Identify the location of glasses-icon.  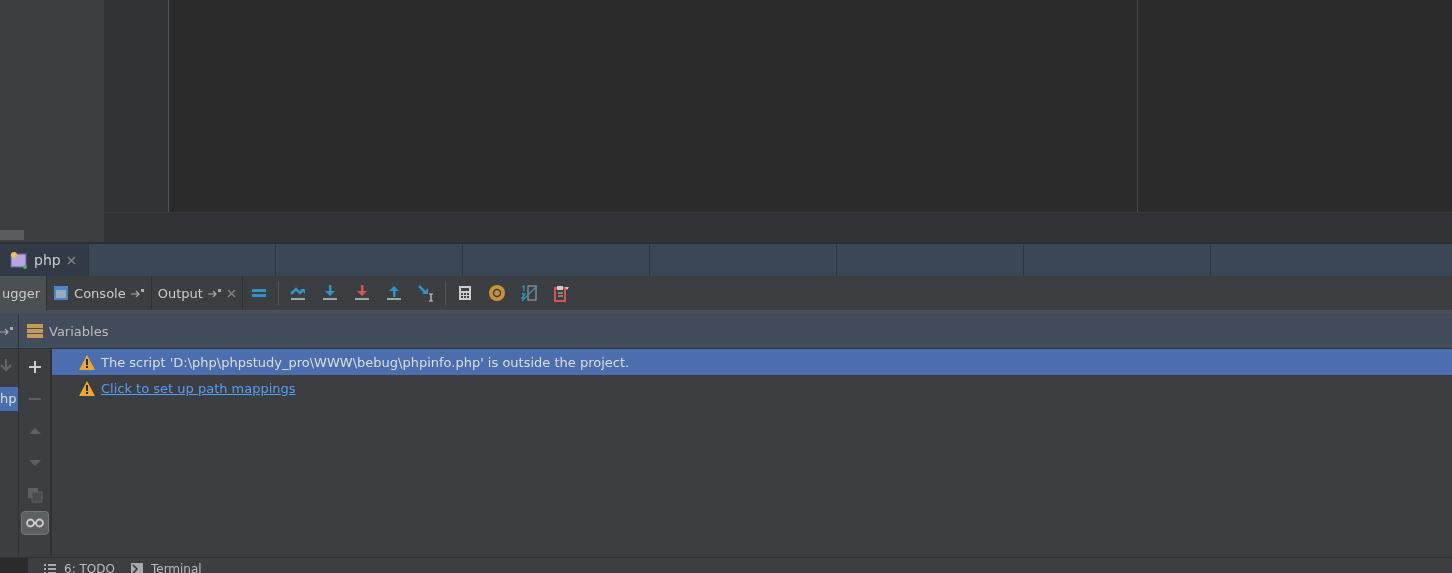
(34, 523).